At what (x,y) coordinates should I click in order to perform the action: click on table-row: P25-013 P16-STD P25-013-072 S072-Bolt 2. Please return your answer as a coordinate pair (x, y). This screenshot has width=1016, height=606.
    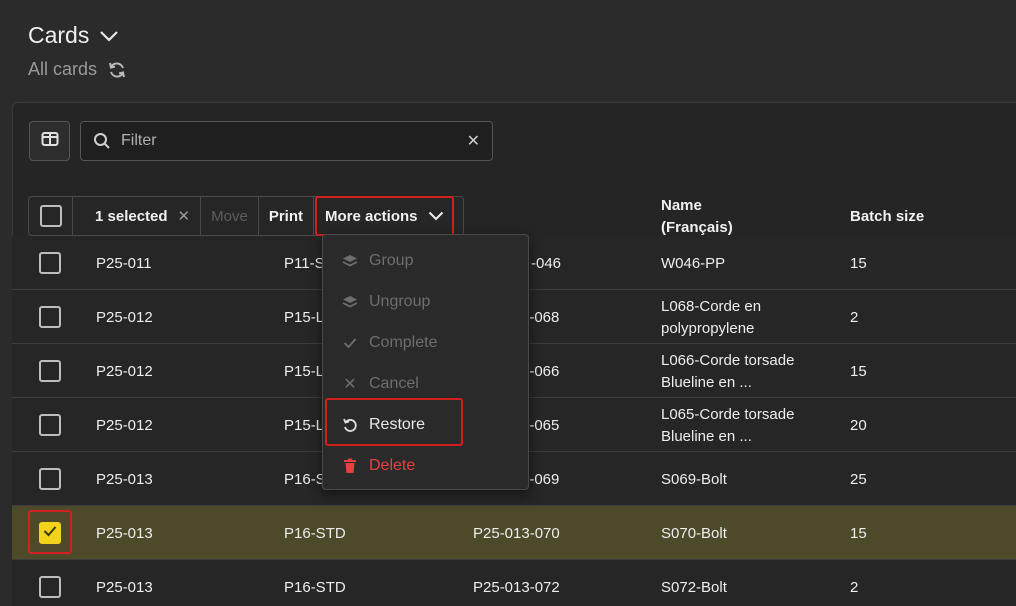
    Looking at the image, I should click on (514, 583).